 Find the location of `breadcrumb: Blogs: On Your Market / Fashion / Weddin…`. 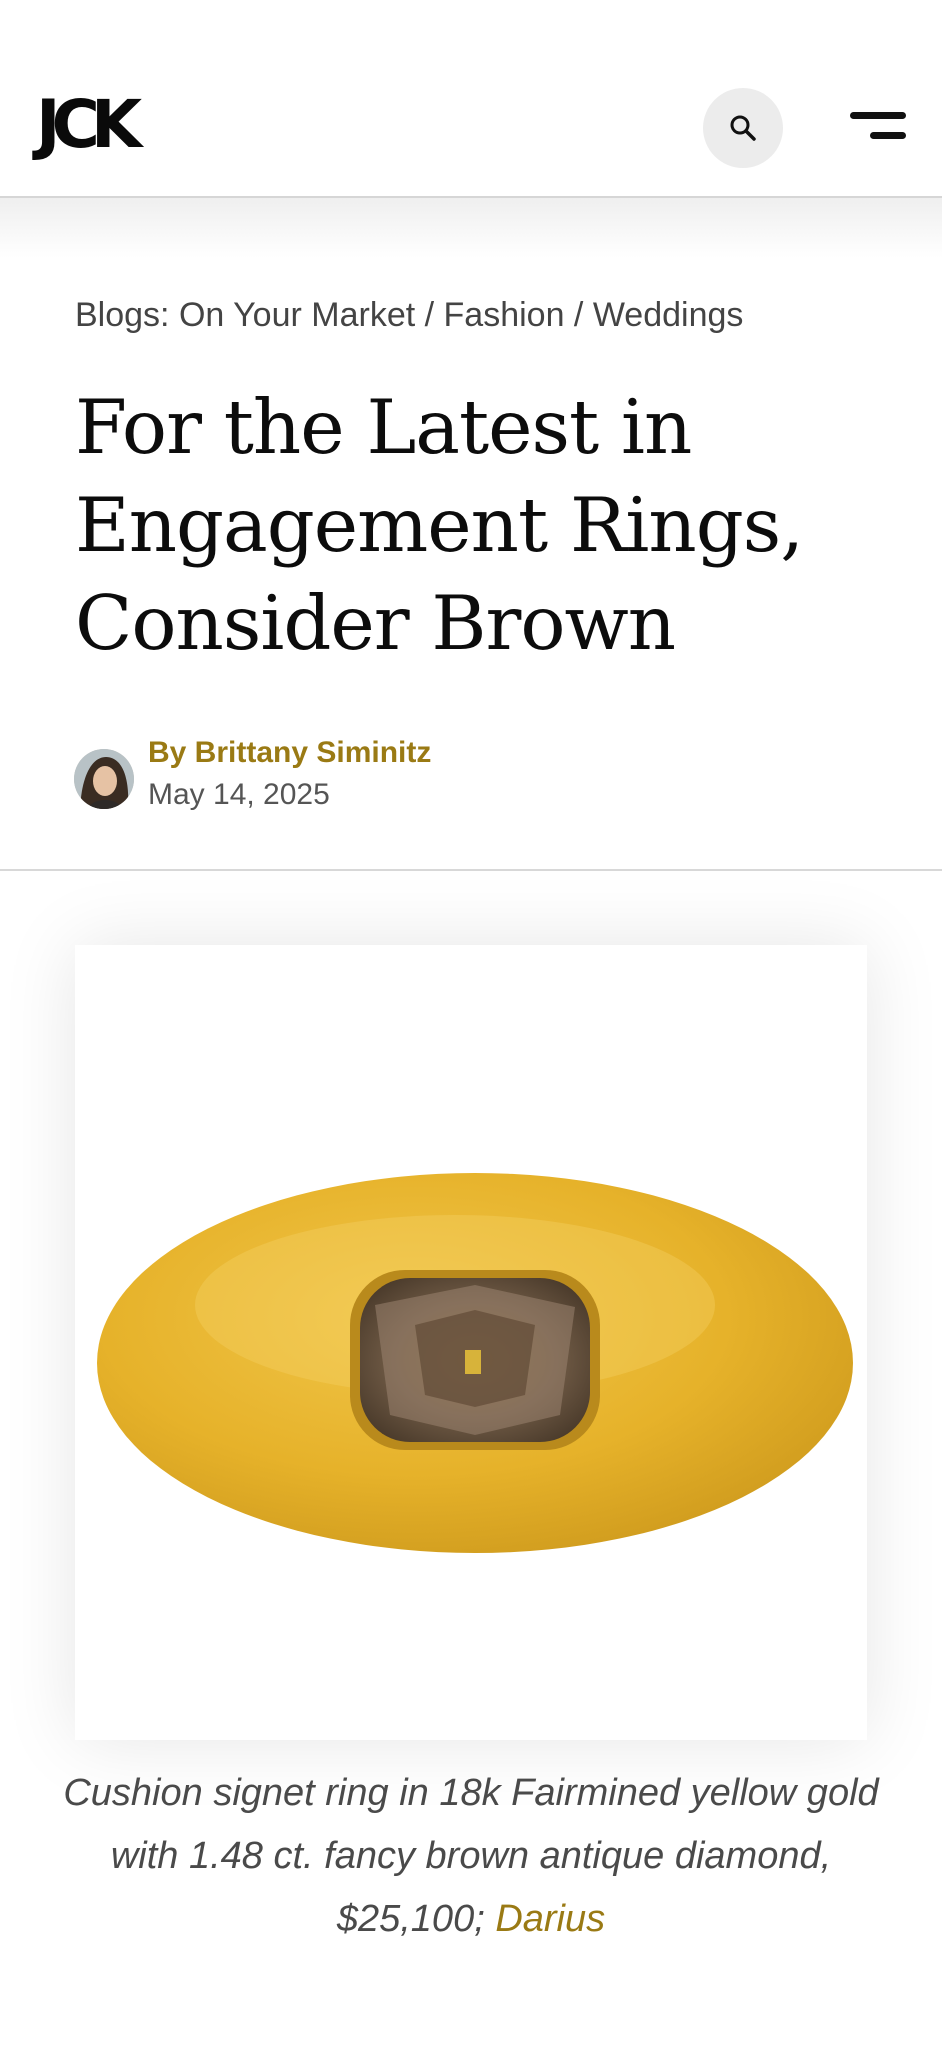

breadcrumb: Blogs: On Your Market / Fashion / Weddin… is located at coordinates (409, 315).